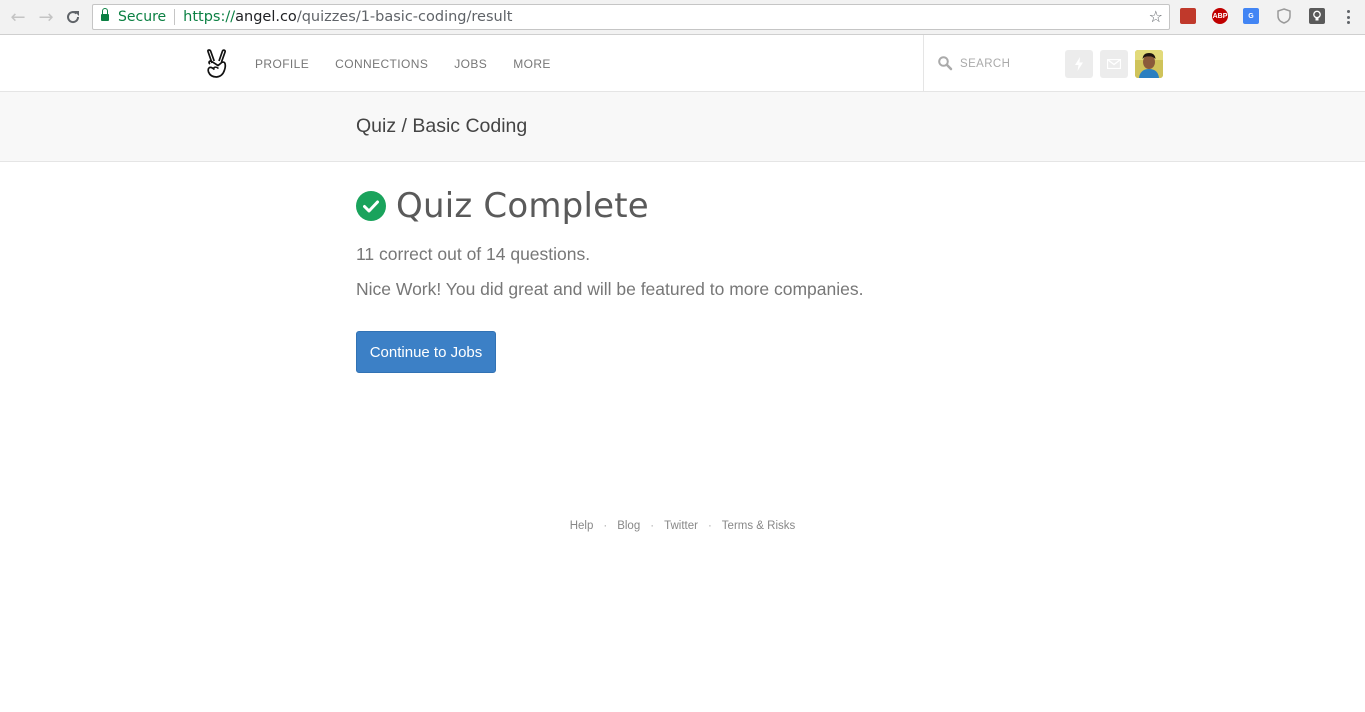  I want to click on quiz-complete-heading: Quiz Complete, so click(502, 206).